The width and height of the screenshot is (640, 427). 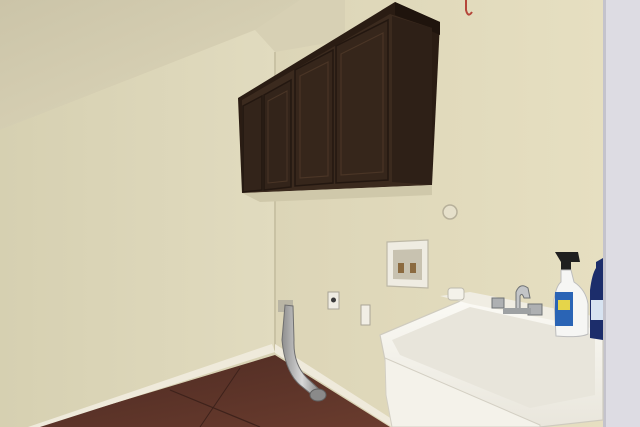 What do you see at coordinates (456, 294) in the screenshot?
I see `bottle-cap` at bounding box center [456, 294].